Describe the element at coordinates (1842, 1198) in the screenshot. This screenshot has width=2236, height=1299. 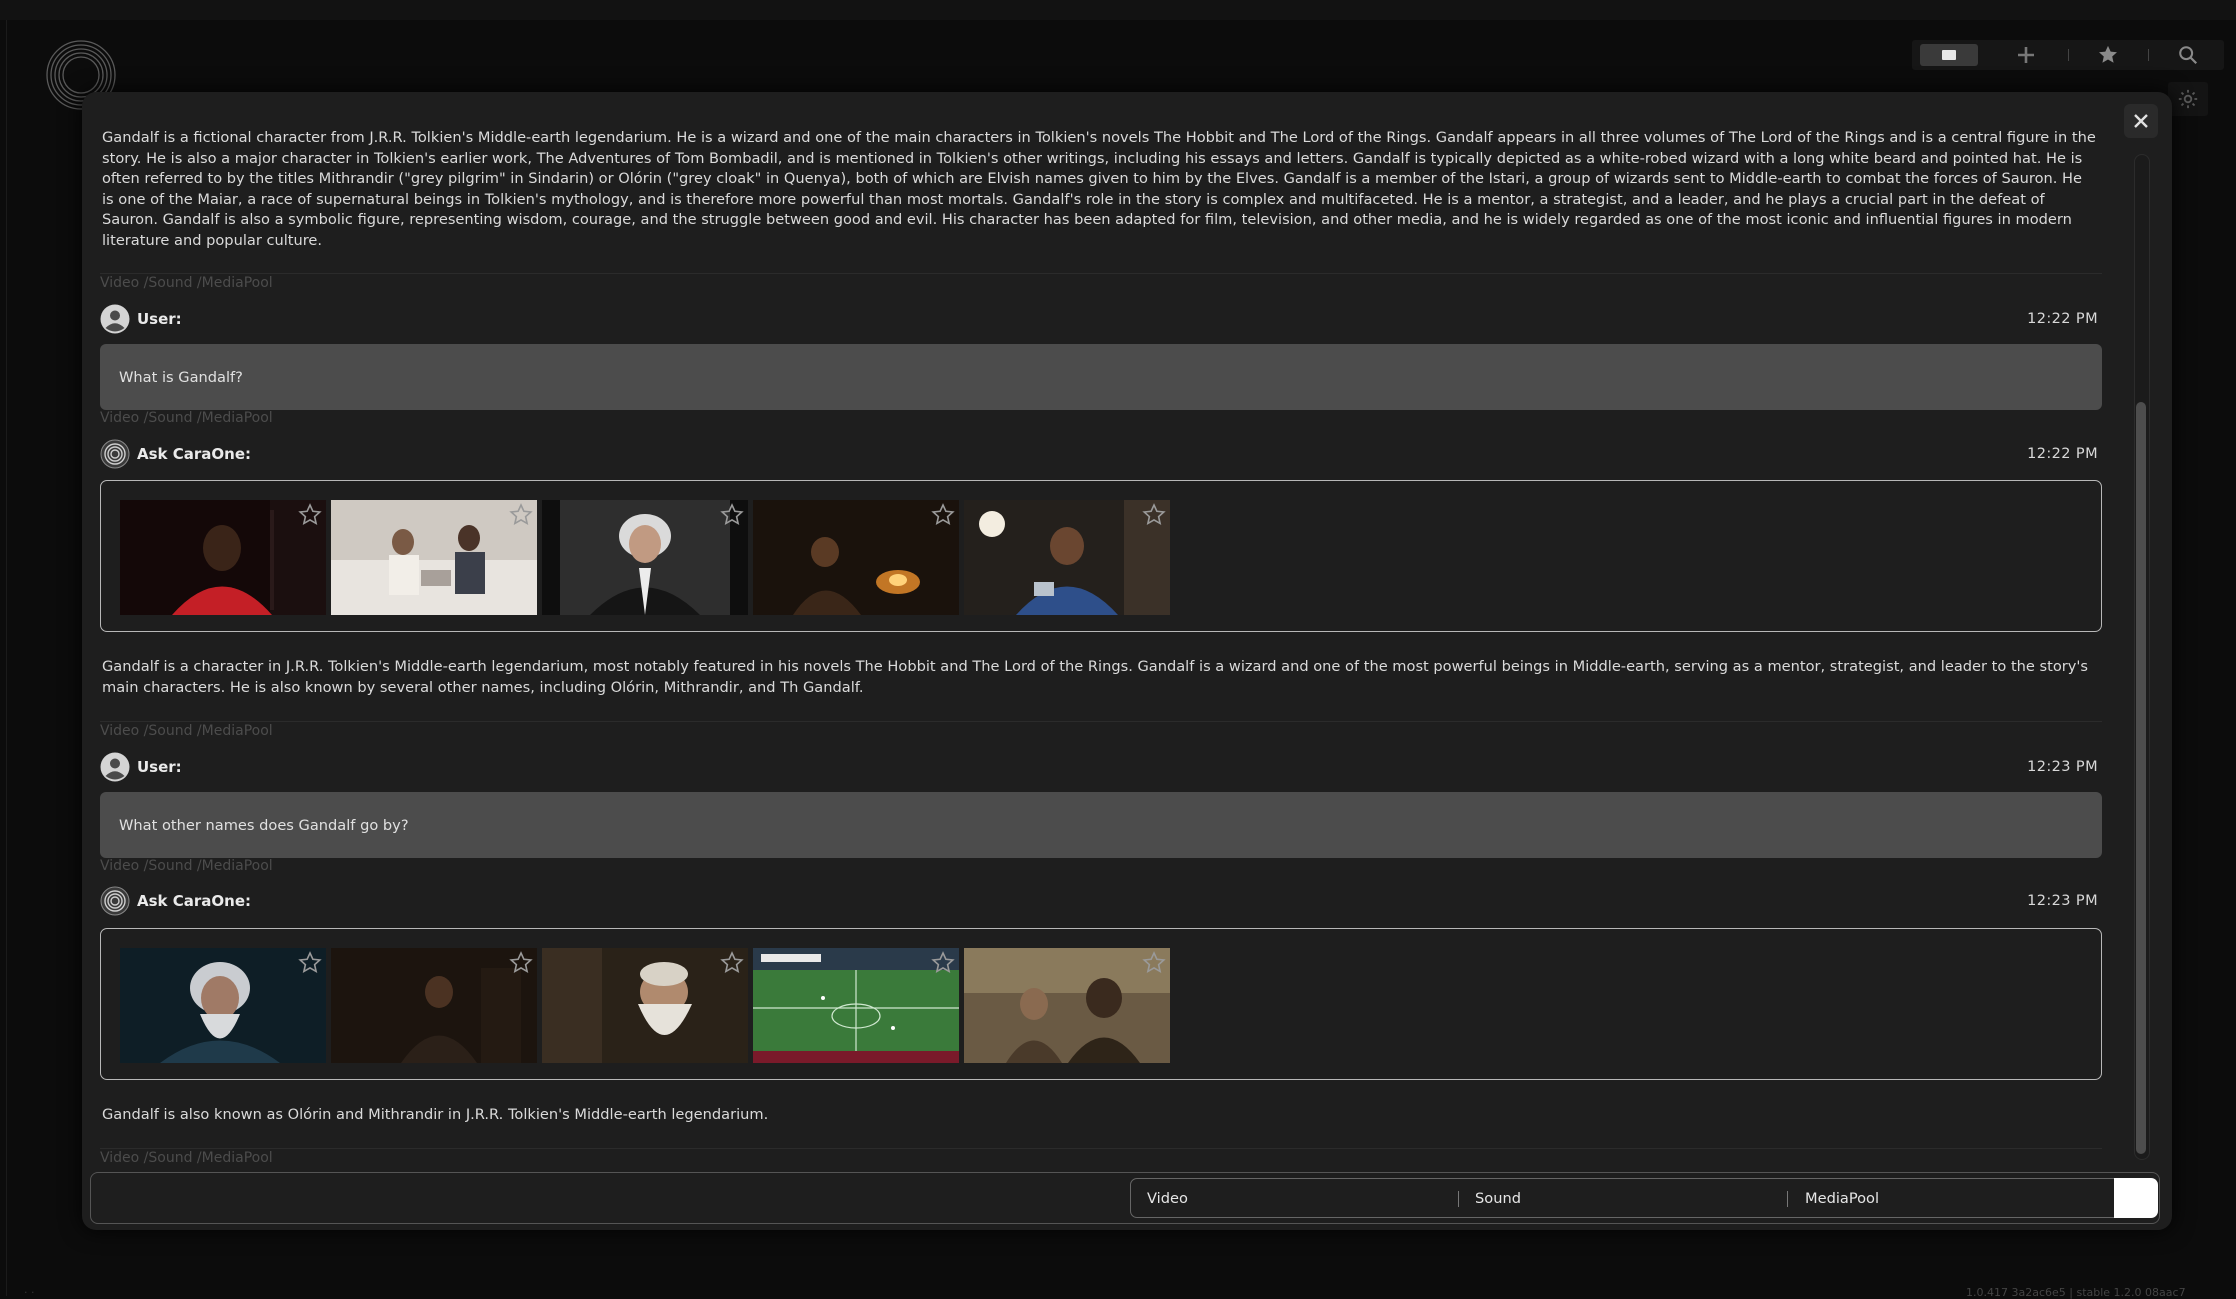
I see `source-option-mediapool: MediaPool` at that location.